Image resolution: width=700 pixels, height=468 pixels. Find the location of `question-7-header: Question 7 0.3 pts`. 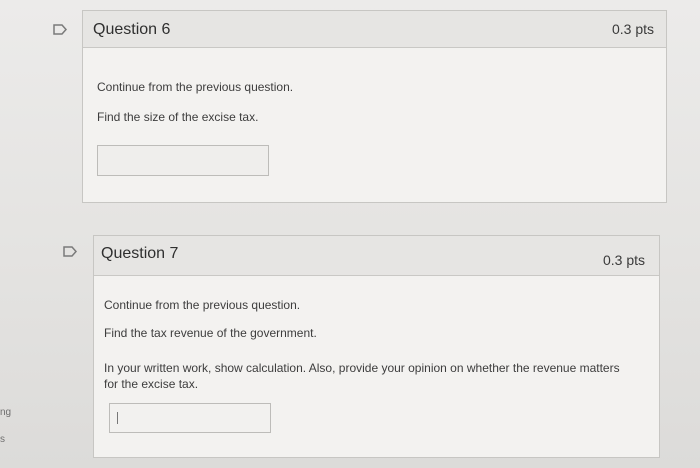

question-7-header: Question 7 0.3 pts is located at coordinates (376, 256).